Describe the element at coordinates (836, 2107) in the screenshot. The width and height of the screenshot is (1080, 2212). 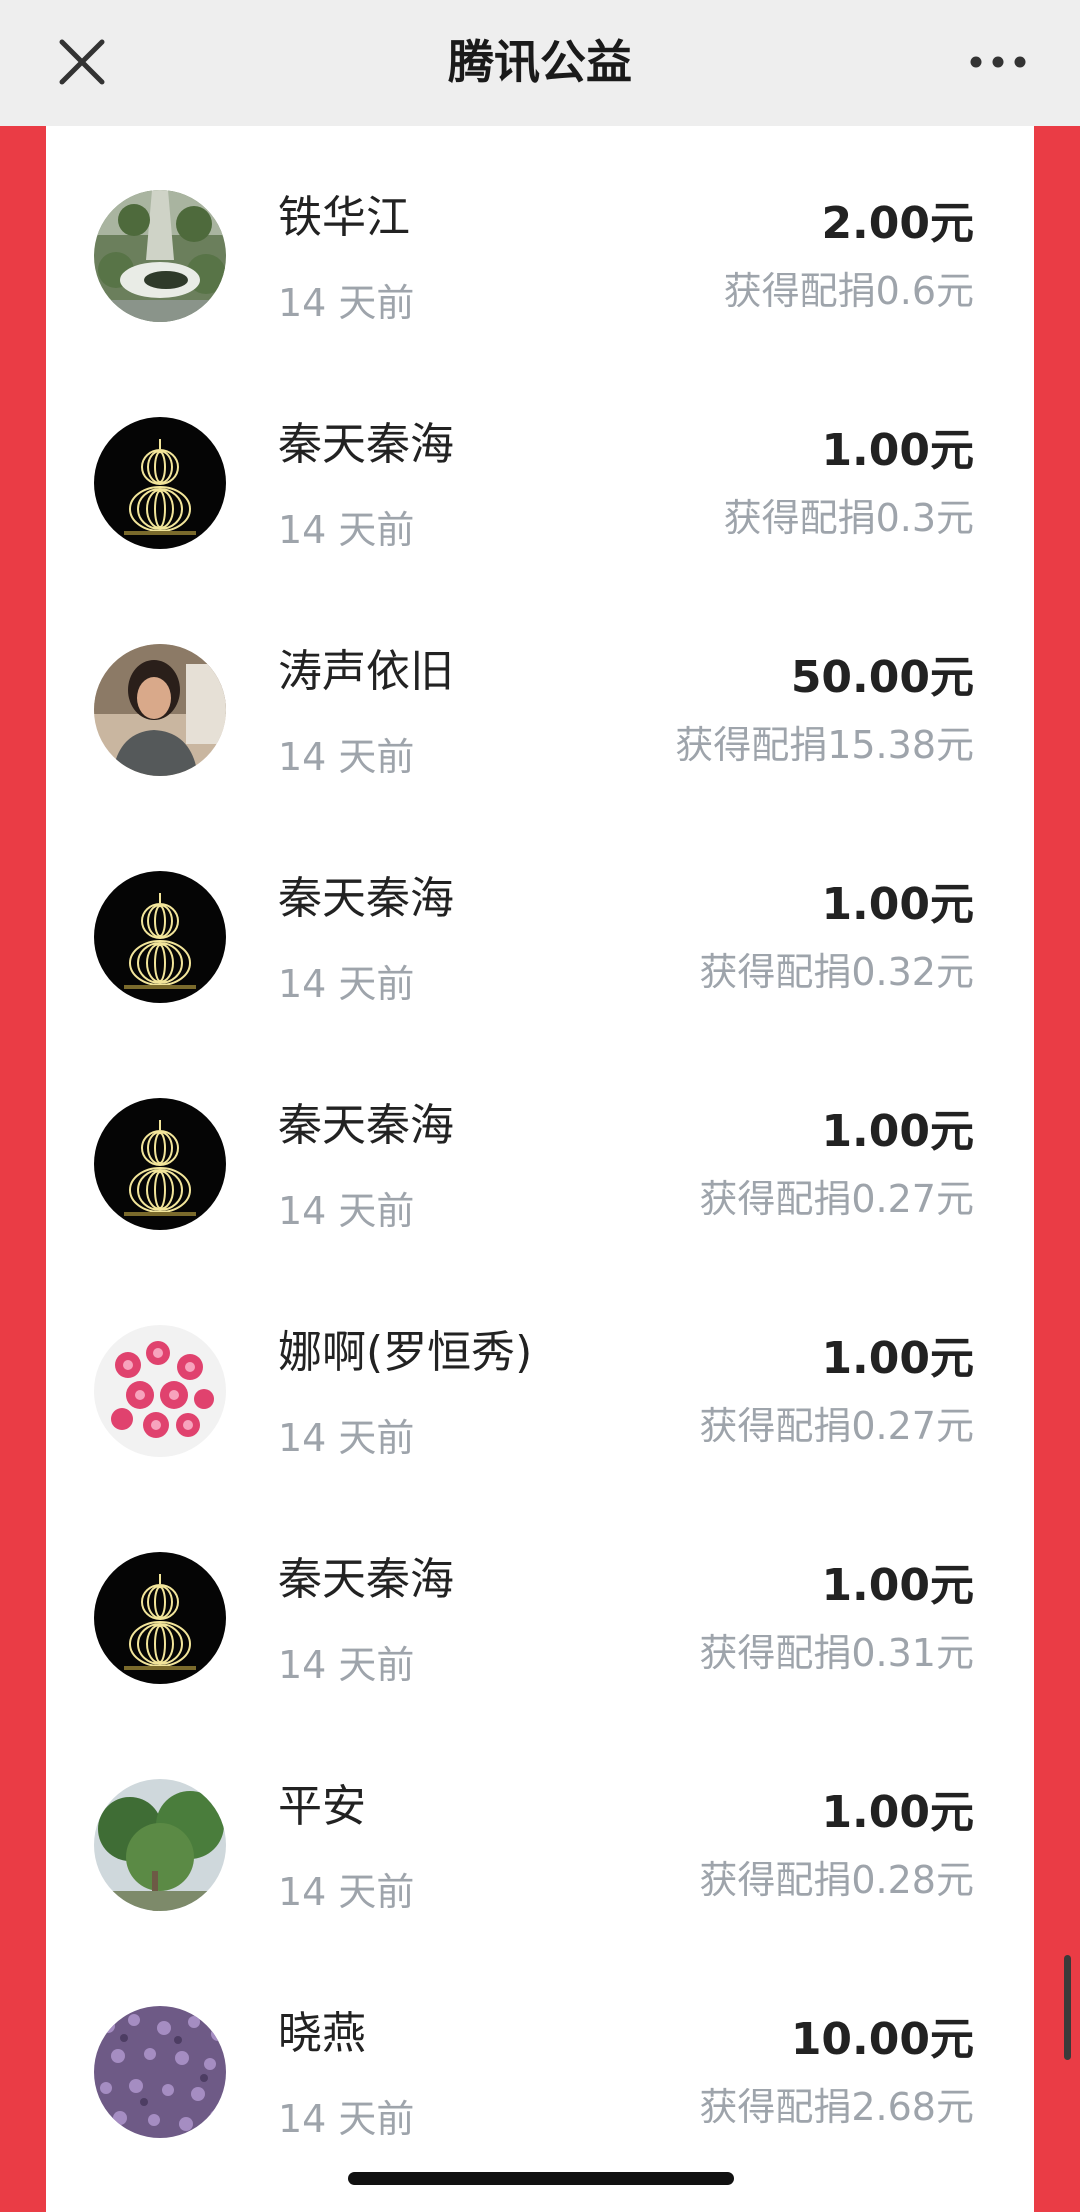
I see `matched-donation: 获得配捐2.68元` at that location.